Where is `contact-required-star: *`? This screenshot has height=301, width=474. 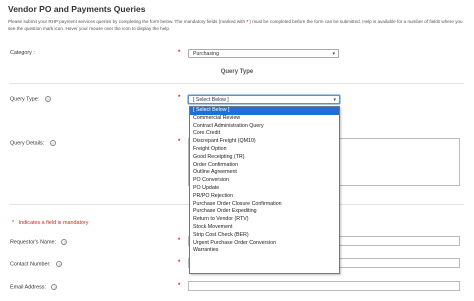 contact-required-star: * is located at coordinates (179, 263).